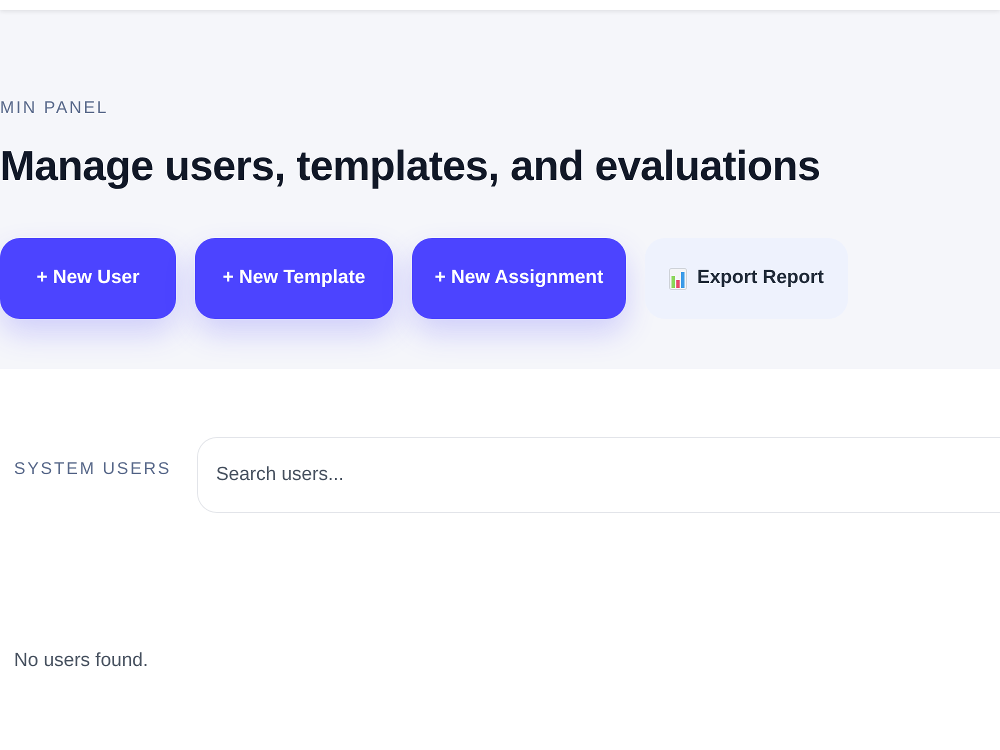  Describe the element at coordinates (410, 166) in the screenshot. I see `page-title: Manage users, templates, and evaluations` at that location.